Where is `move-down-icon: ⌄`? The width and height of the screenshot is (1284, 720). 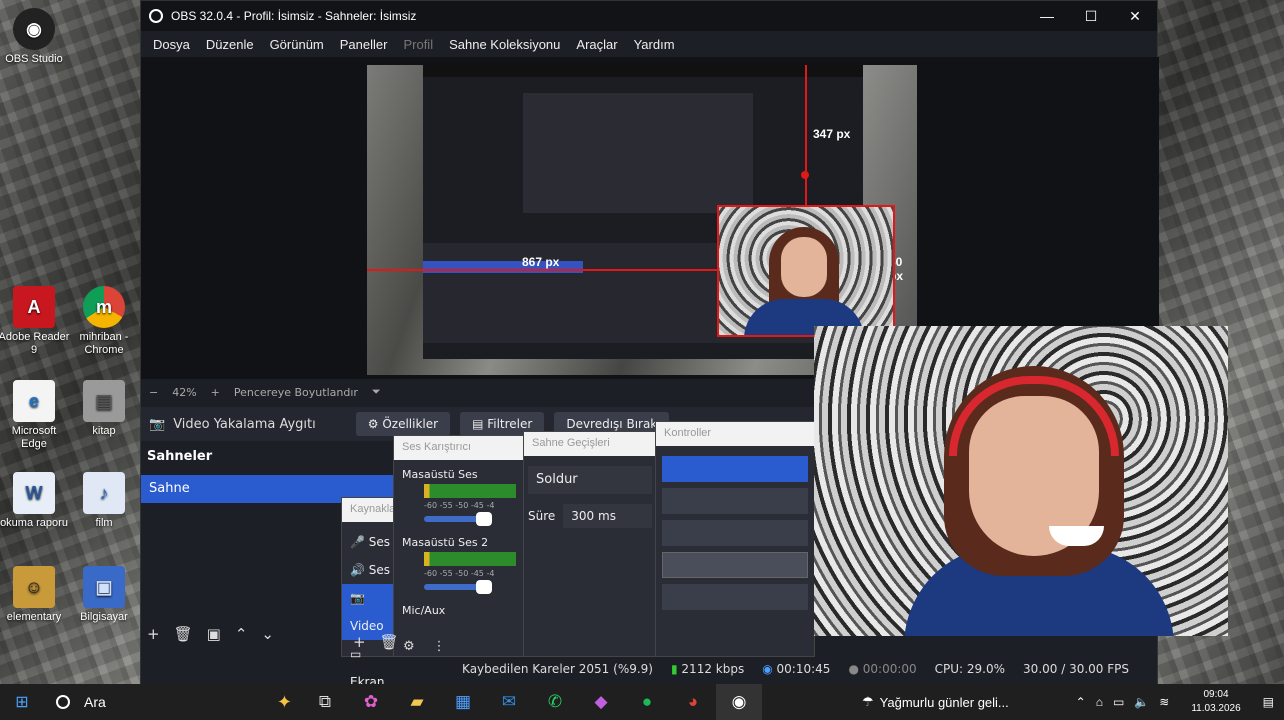 move-down-icon: ⌄ is located at coordinates (267, 634).